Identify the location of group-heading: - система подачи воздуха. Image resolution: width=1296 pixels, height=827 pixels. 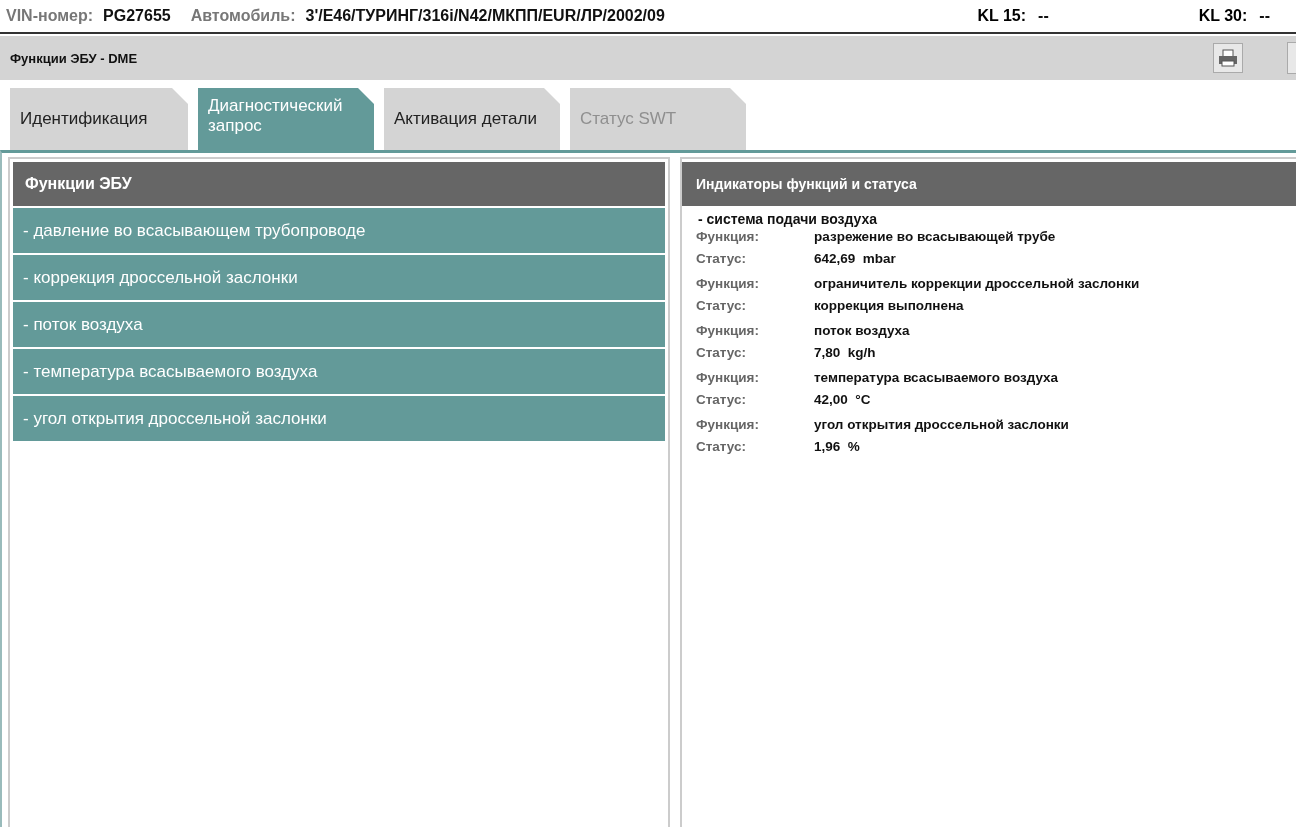
(788, 219).